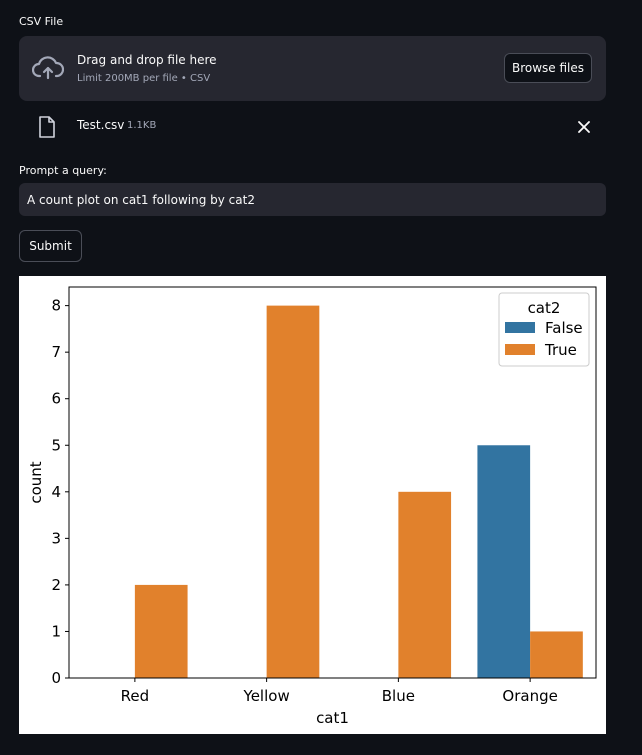 The width and height of the screenshot is (642, 755). I want to click on bar-yellow-true, so click(293, 491).